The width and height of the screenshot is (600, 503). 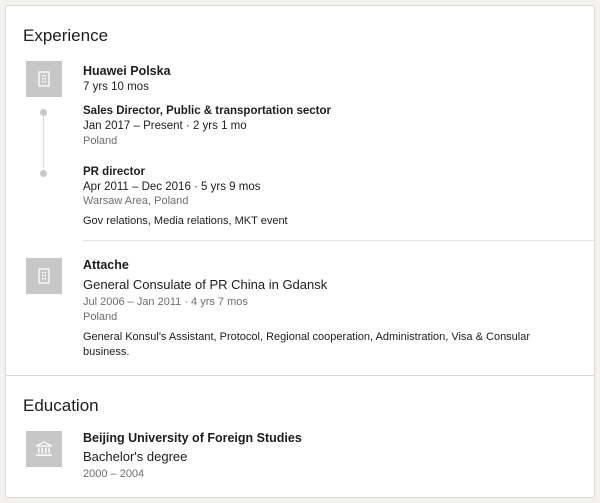 What do you see at coordinates (43, 142) in the screenshot?
I see `timeline-line` at bounding box center [43, 142].